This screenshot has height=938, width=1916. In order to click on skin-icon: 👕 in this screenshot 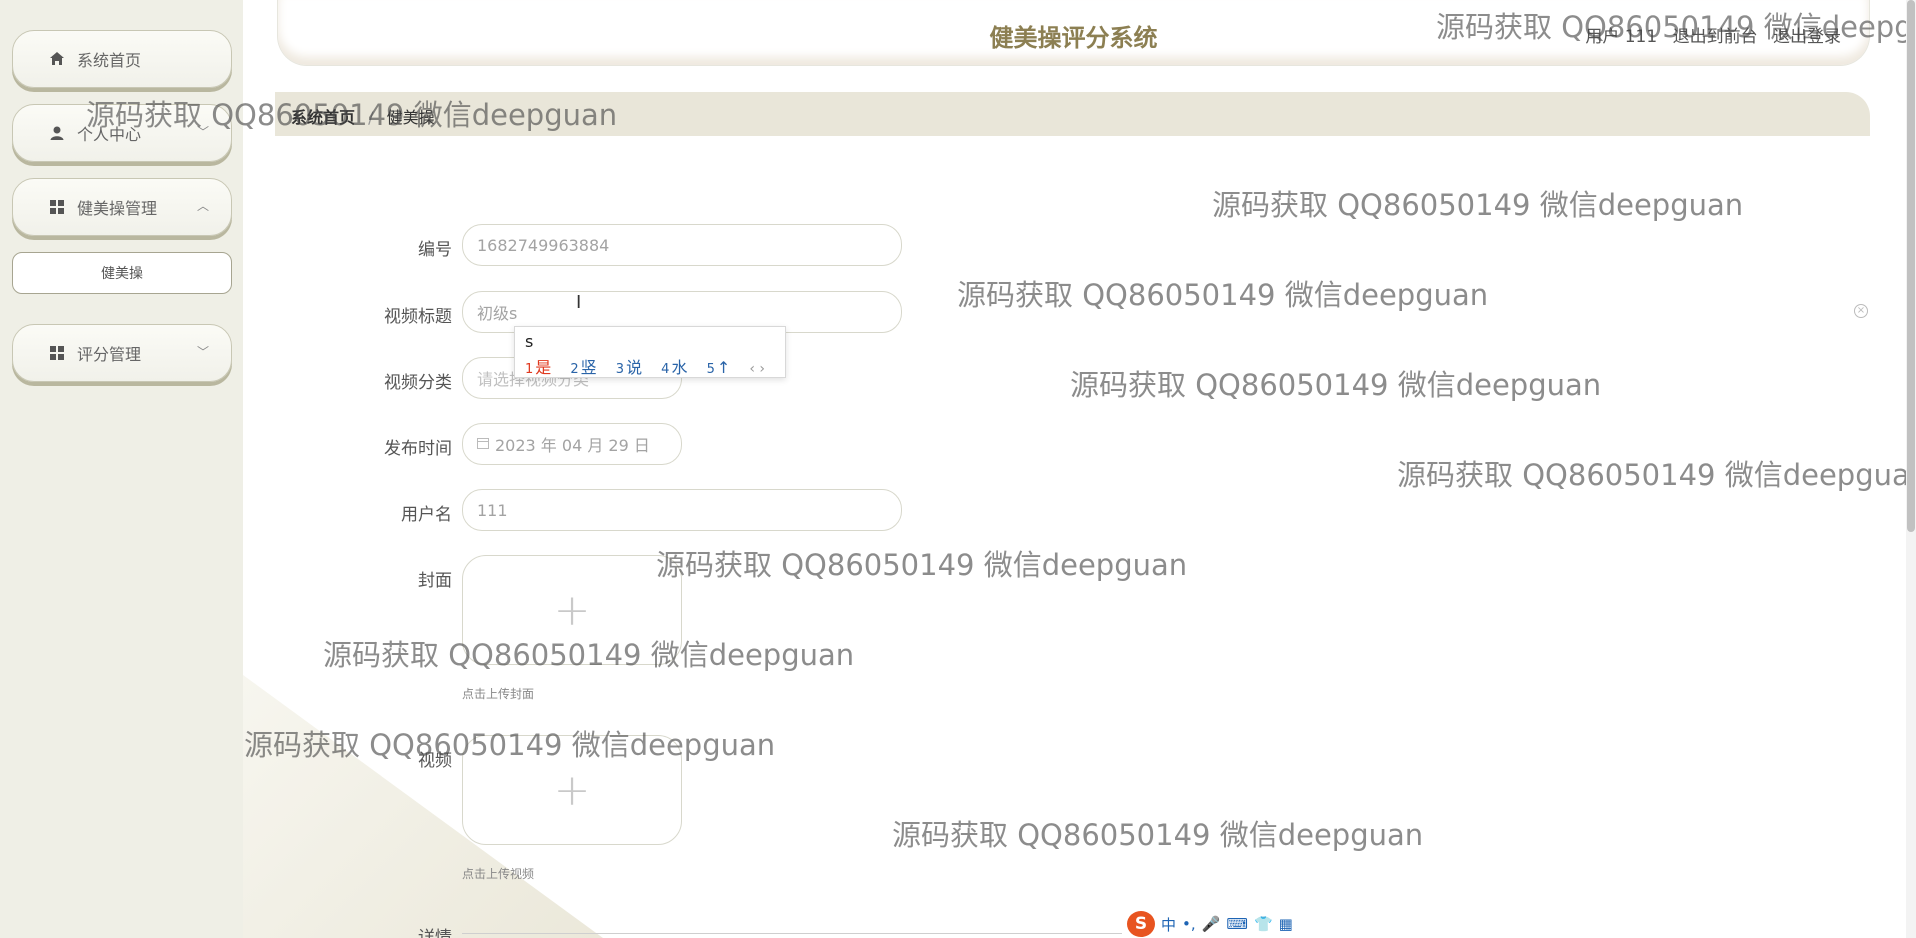, I will do `click(1263, 924)`.